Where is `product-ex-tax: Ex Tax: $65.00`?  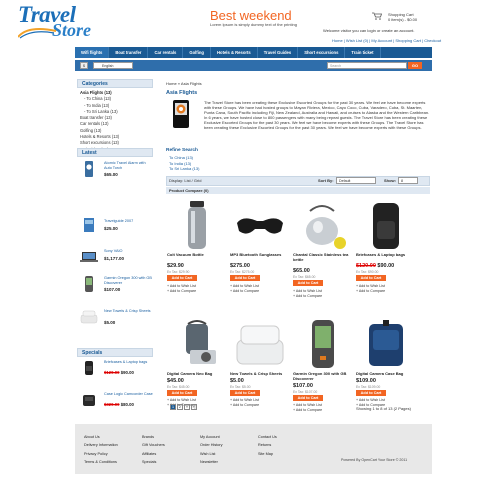
product-ex-tax: Ex Tax: $65.00 is located at coordinates (304, 277).